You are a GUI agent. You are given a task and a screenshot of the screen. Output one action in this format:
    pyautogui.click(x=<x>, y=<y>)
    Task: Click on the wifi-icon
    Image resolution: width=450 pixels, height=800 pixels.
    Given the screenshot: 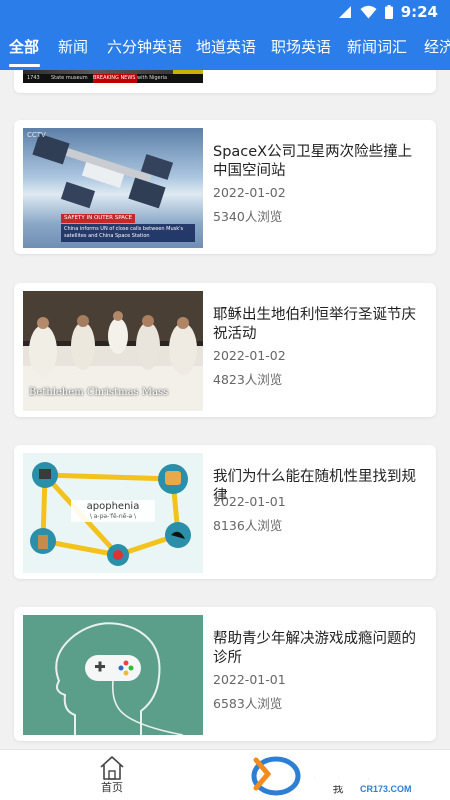 What is the action you would take?
    pyautogui.click(x=368, y=12)
    